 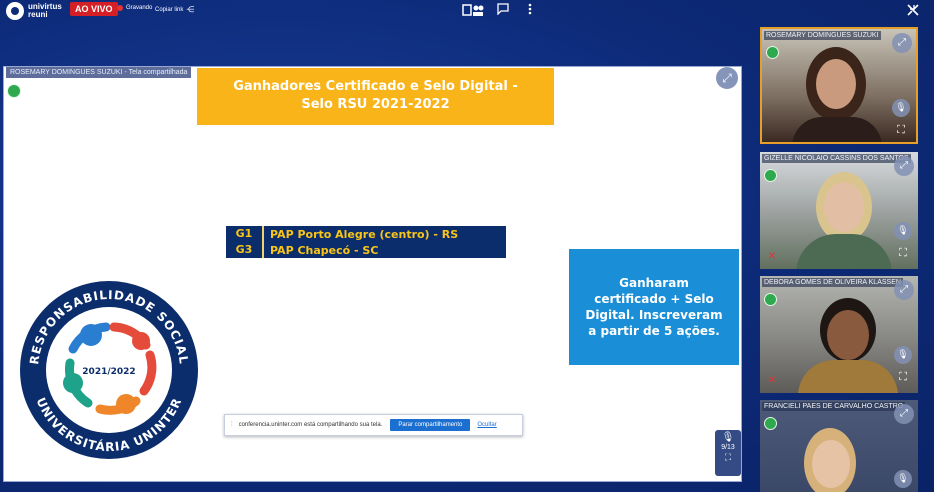 I want to click on brand-line2: reuni, so click(x=38, y=14).